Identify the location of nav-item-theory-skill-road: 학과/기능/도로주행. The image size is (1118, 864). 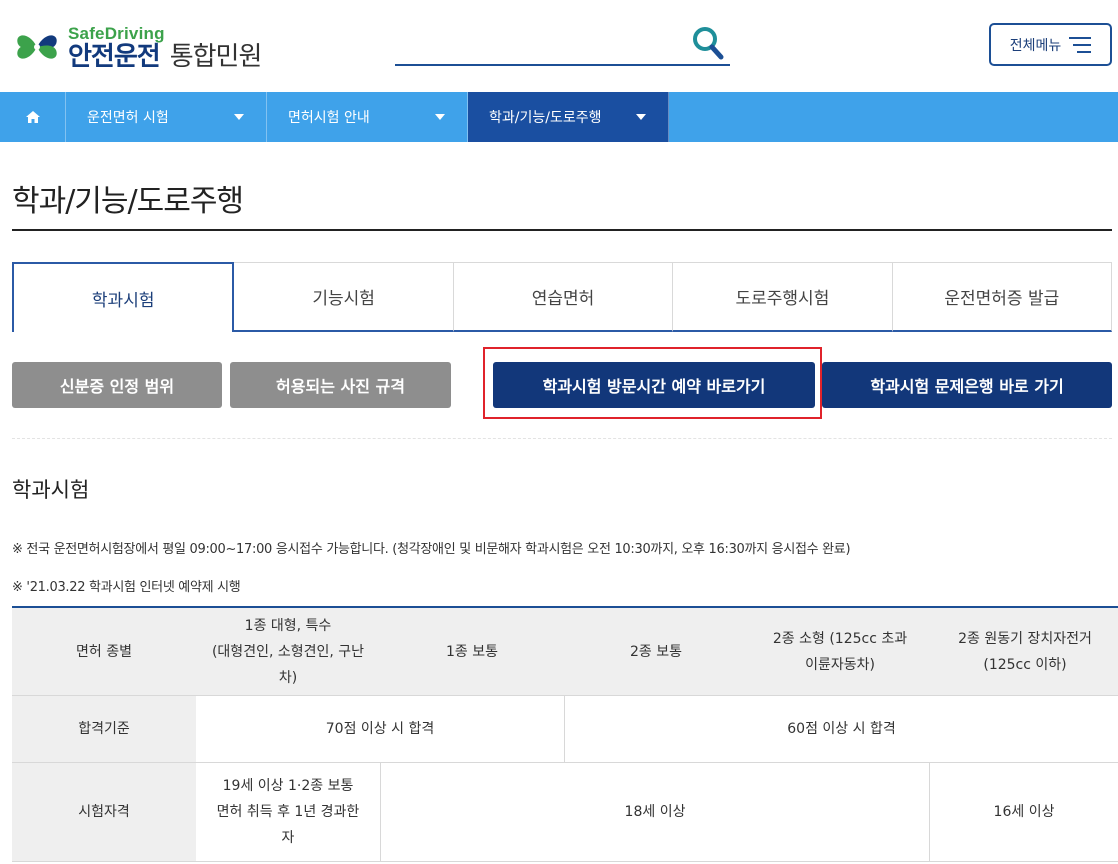
(568, 117).